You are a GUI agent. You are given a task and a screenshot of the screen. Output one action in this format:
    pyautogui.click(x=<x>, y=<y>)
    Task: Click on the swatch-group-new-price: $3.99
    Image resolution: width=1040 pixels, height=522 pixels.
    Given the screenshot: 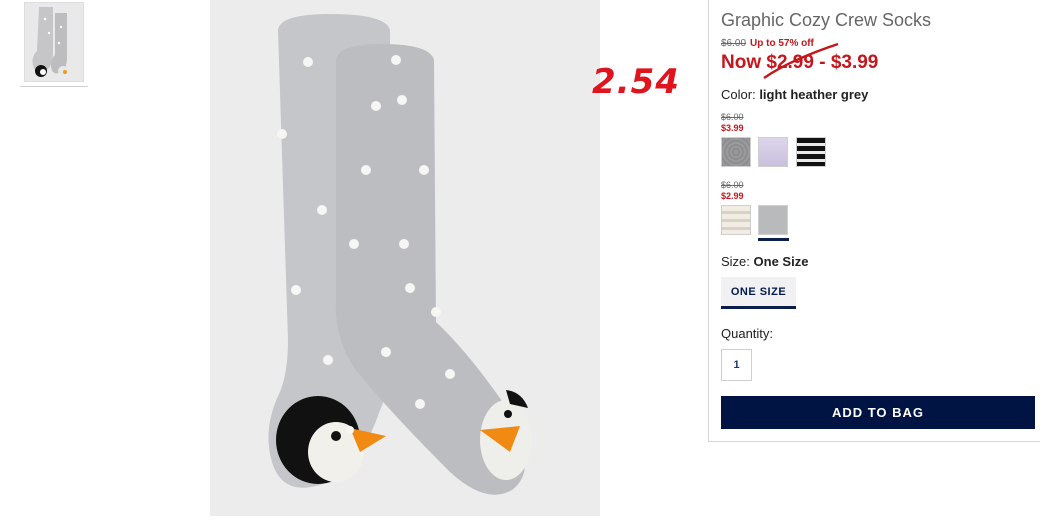 What is the action you would take?
    pyautogui.click(x=732, y=128)
    